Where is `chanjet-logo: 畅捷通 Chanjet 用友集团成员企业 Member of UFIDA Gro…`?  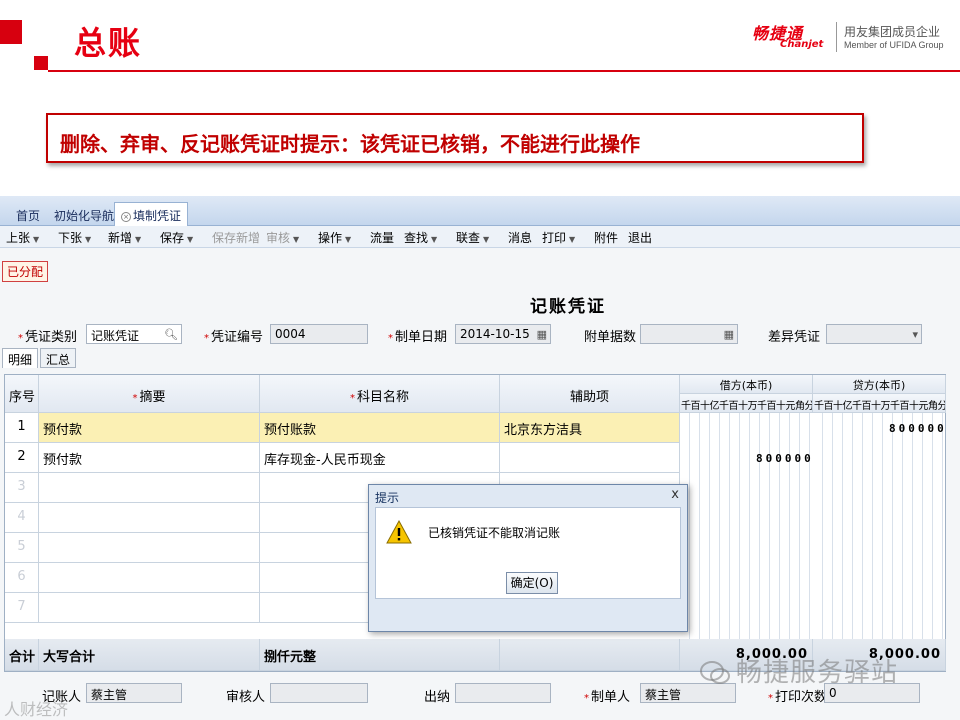
chanjet-logo: 畅捷通 Chanjet 用友集团成员企业 Member of UFIDA Gro… is located at coordinates (852, 38).